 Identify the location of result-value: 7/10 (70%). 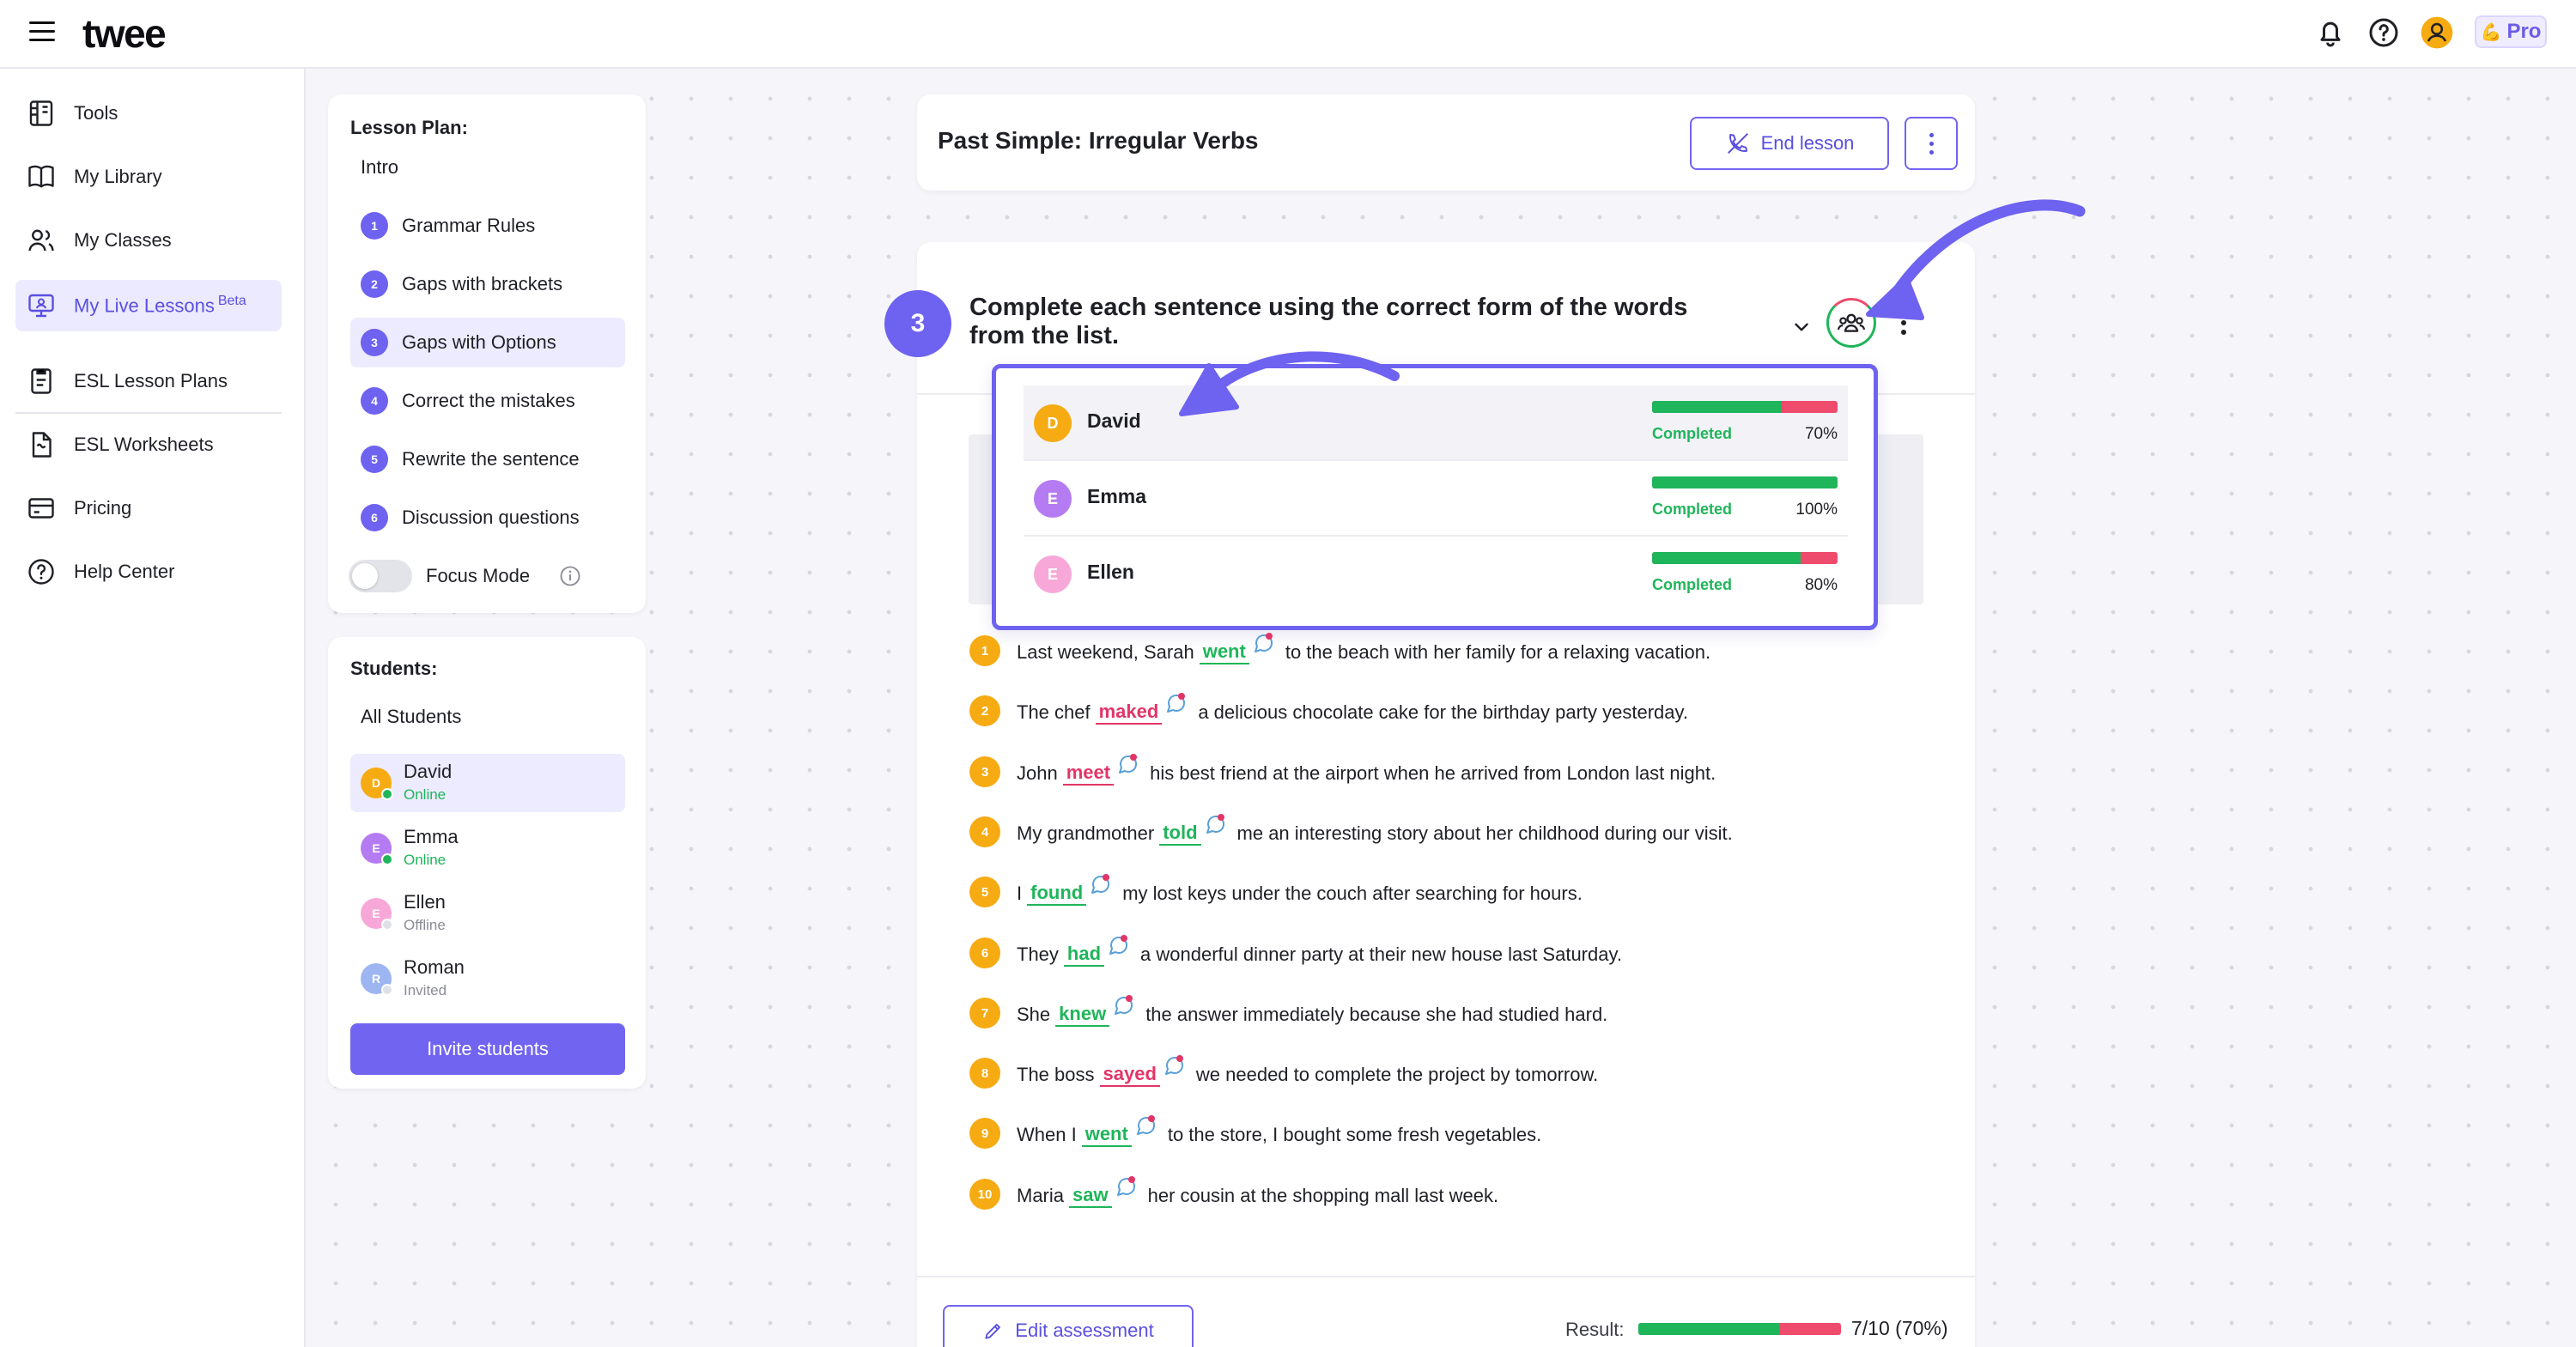
(1900, 1328).